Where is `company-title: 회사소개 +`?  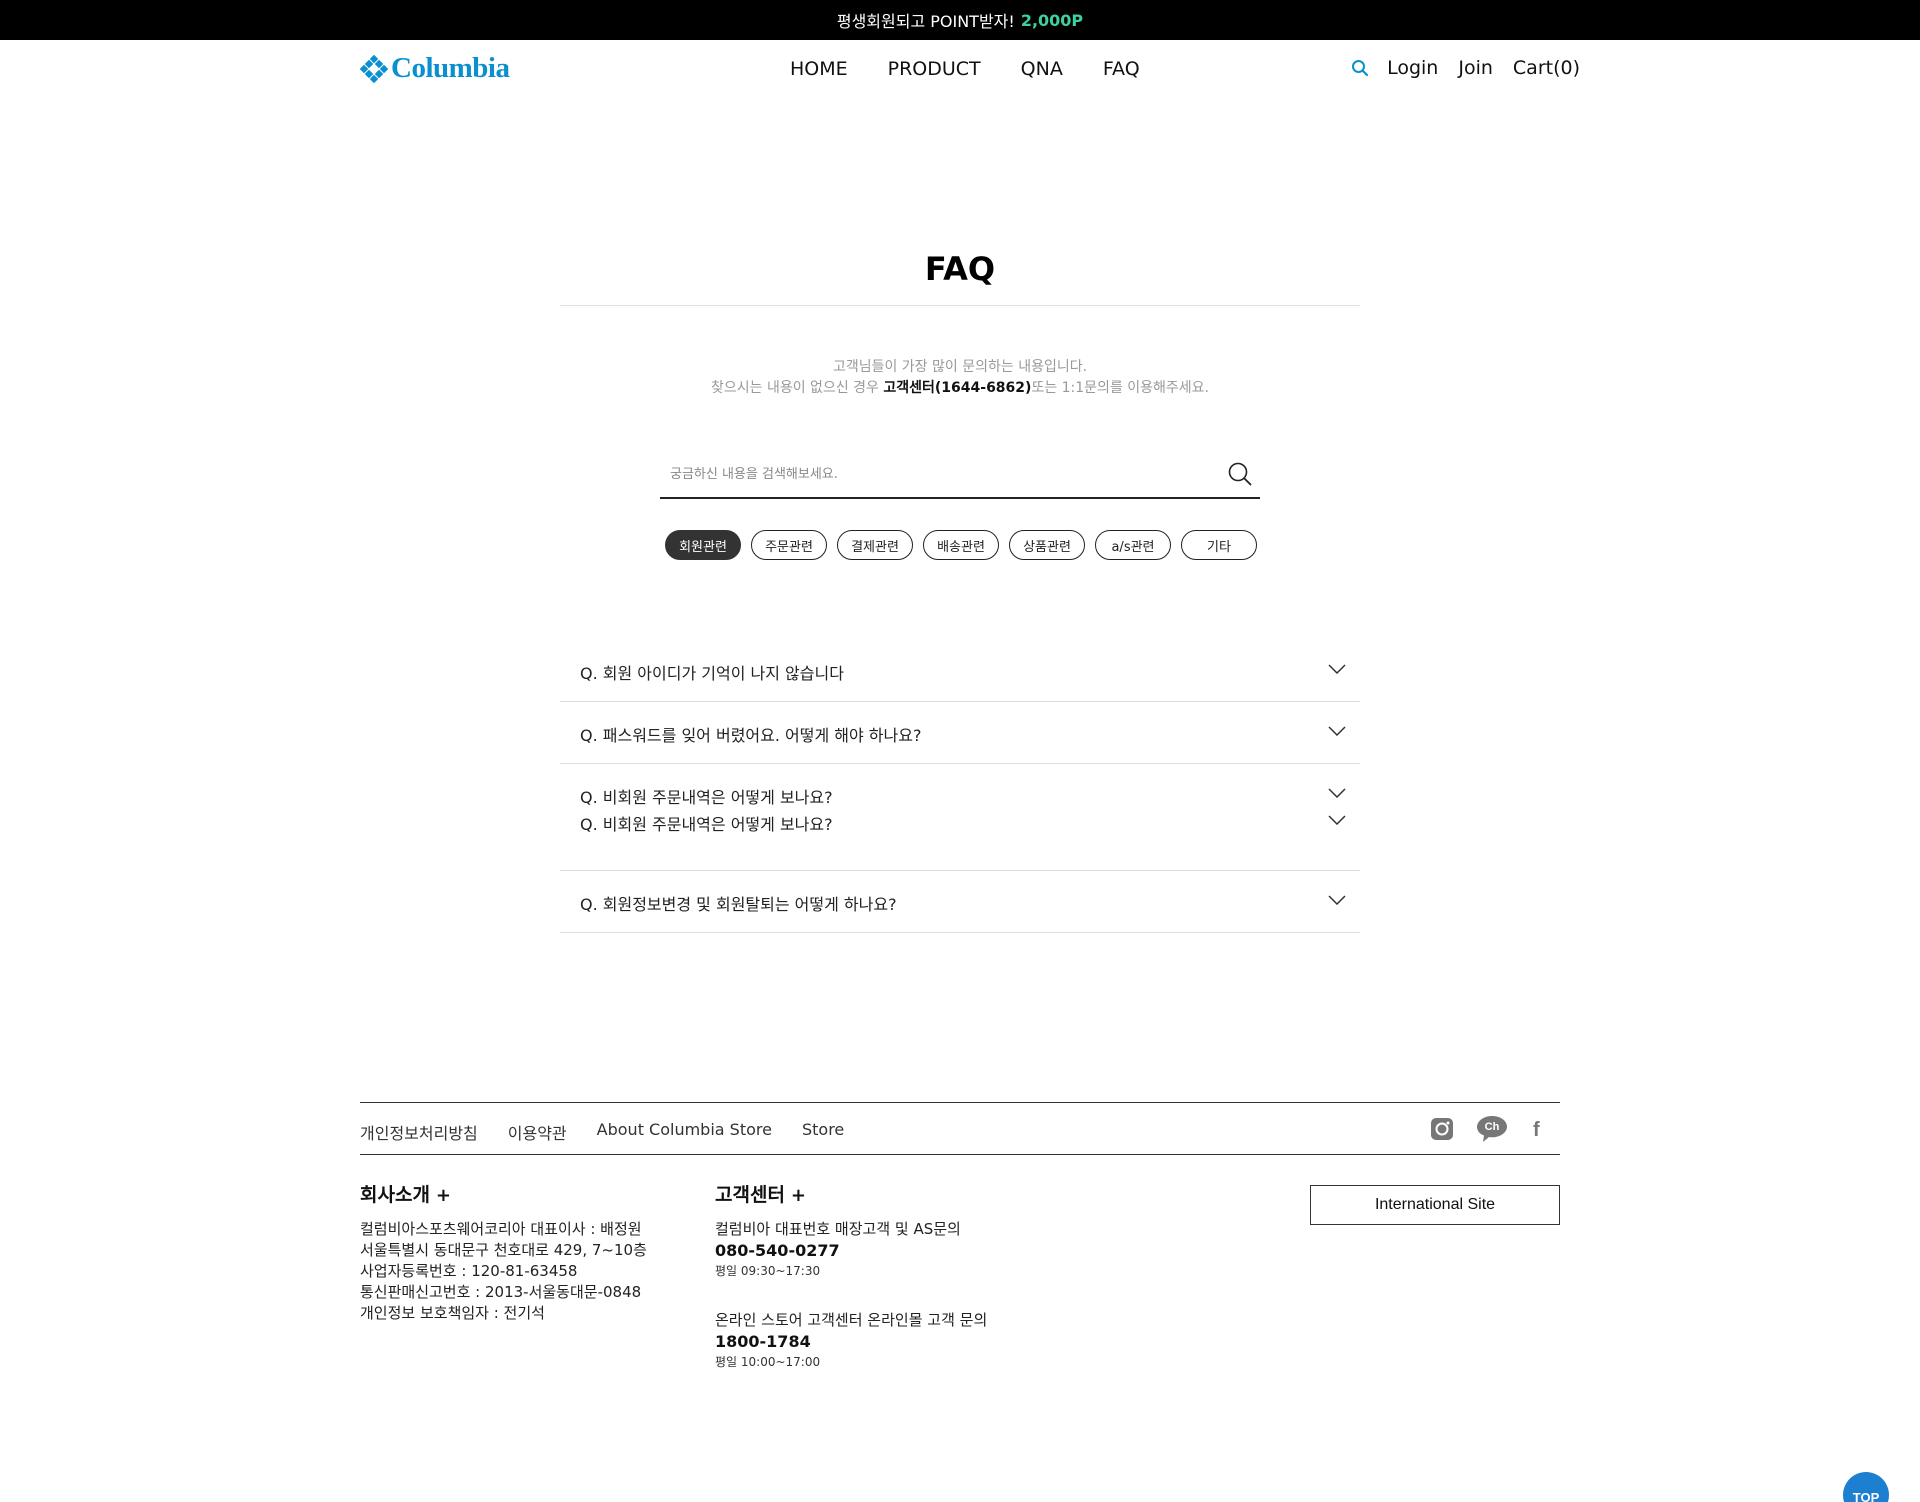
company-title: 회사소개 + is located at coordinates (503, 1196).